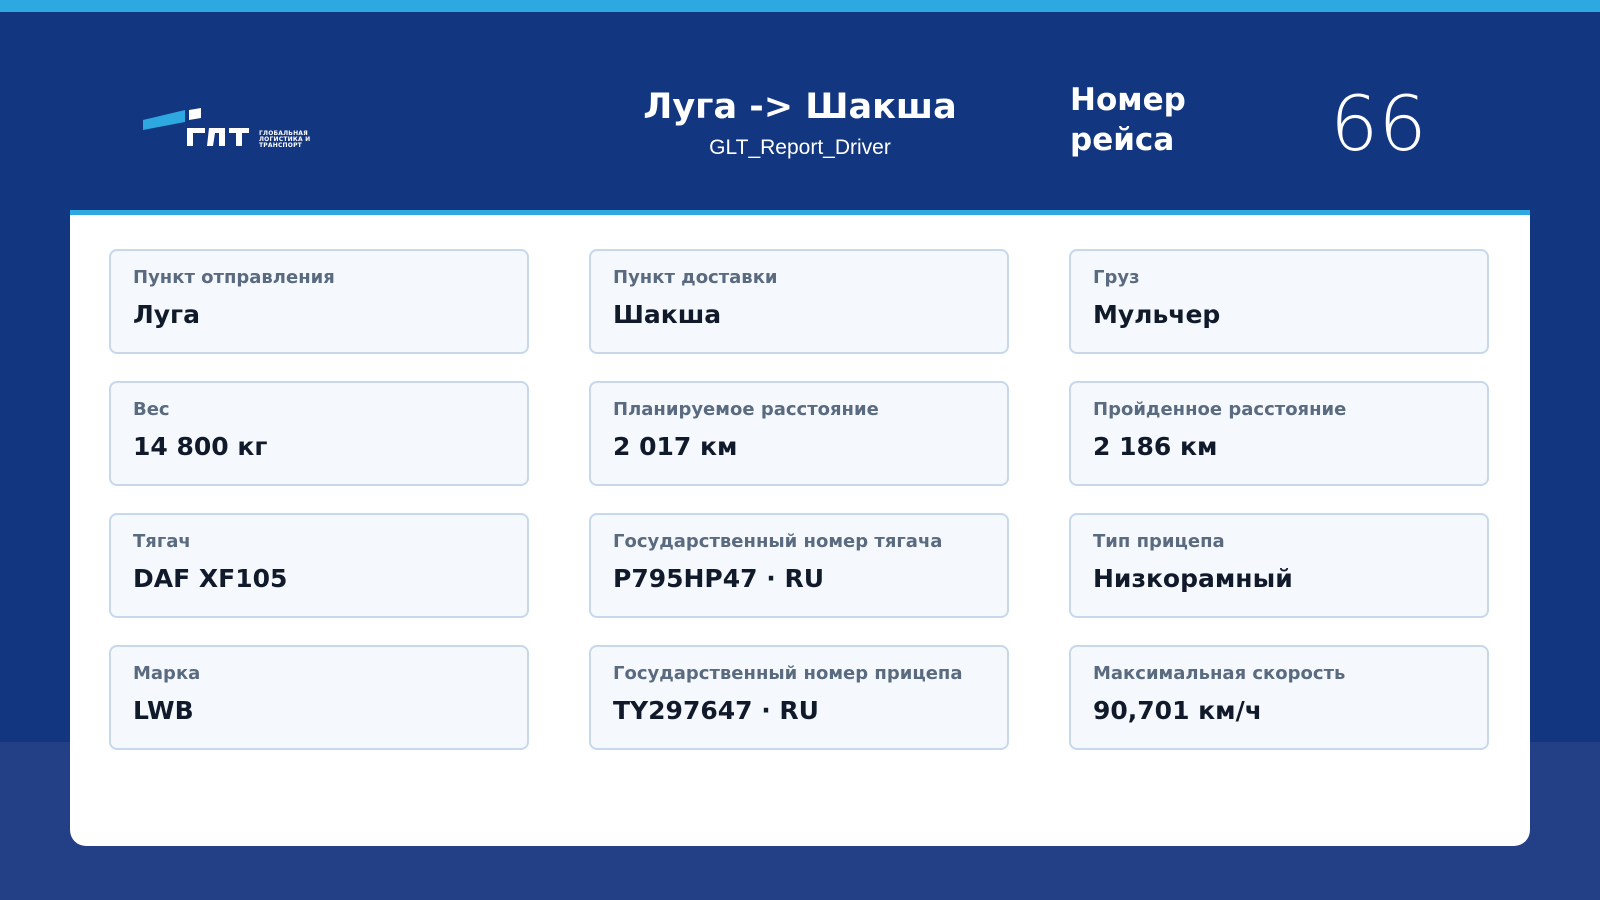 Image resolution: width=1600 pixels, height=900 pixels. I want to click on card-label: Груз, so click(1116, 277).